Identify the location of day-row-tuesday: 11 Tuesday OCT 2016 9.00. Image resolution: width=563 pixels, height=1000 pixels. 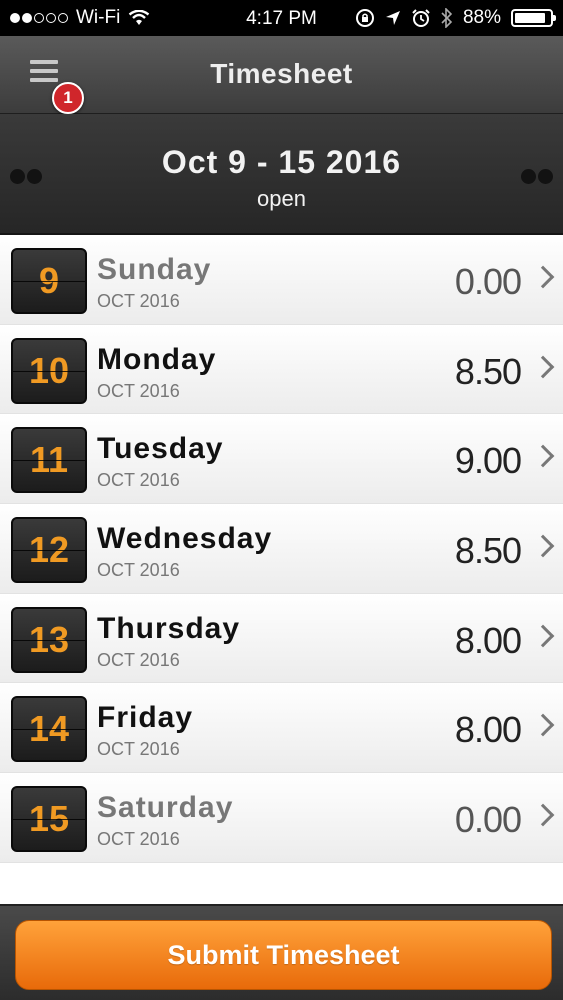
(281, 459).